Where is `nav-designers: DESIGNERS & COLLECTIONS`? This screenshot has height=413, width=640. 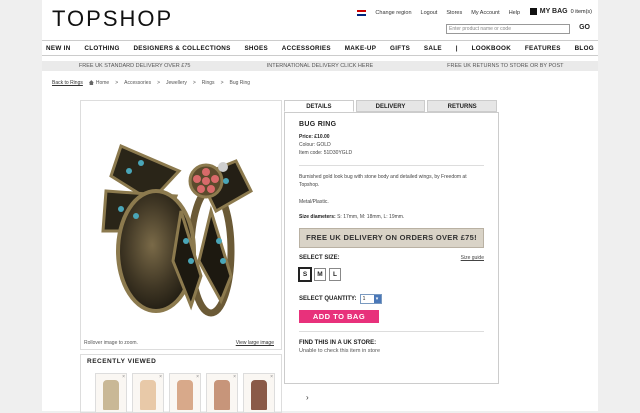 nav-designers: DESIGNERS & COLLECTIONS is located at coordinates (181, 48).